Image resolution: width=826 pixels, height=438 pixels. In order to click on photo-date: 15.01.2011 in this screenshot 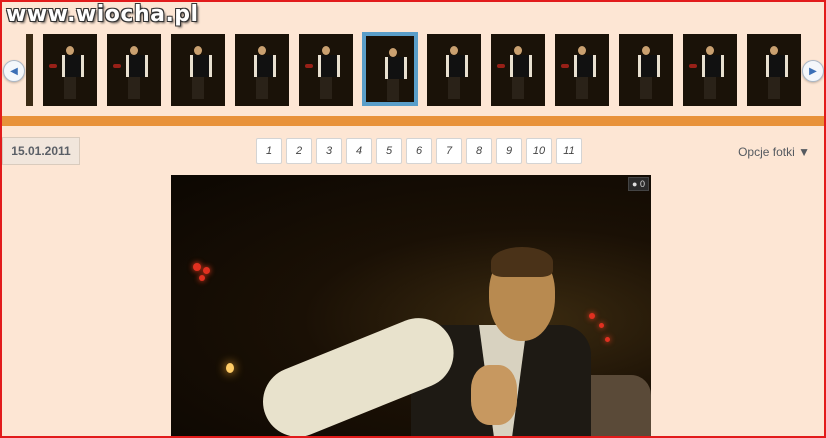, I will do `click(41, 151)`.